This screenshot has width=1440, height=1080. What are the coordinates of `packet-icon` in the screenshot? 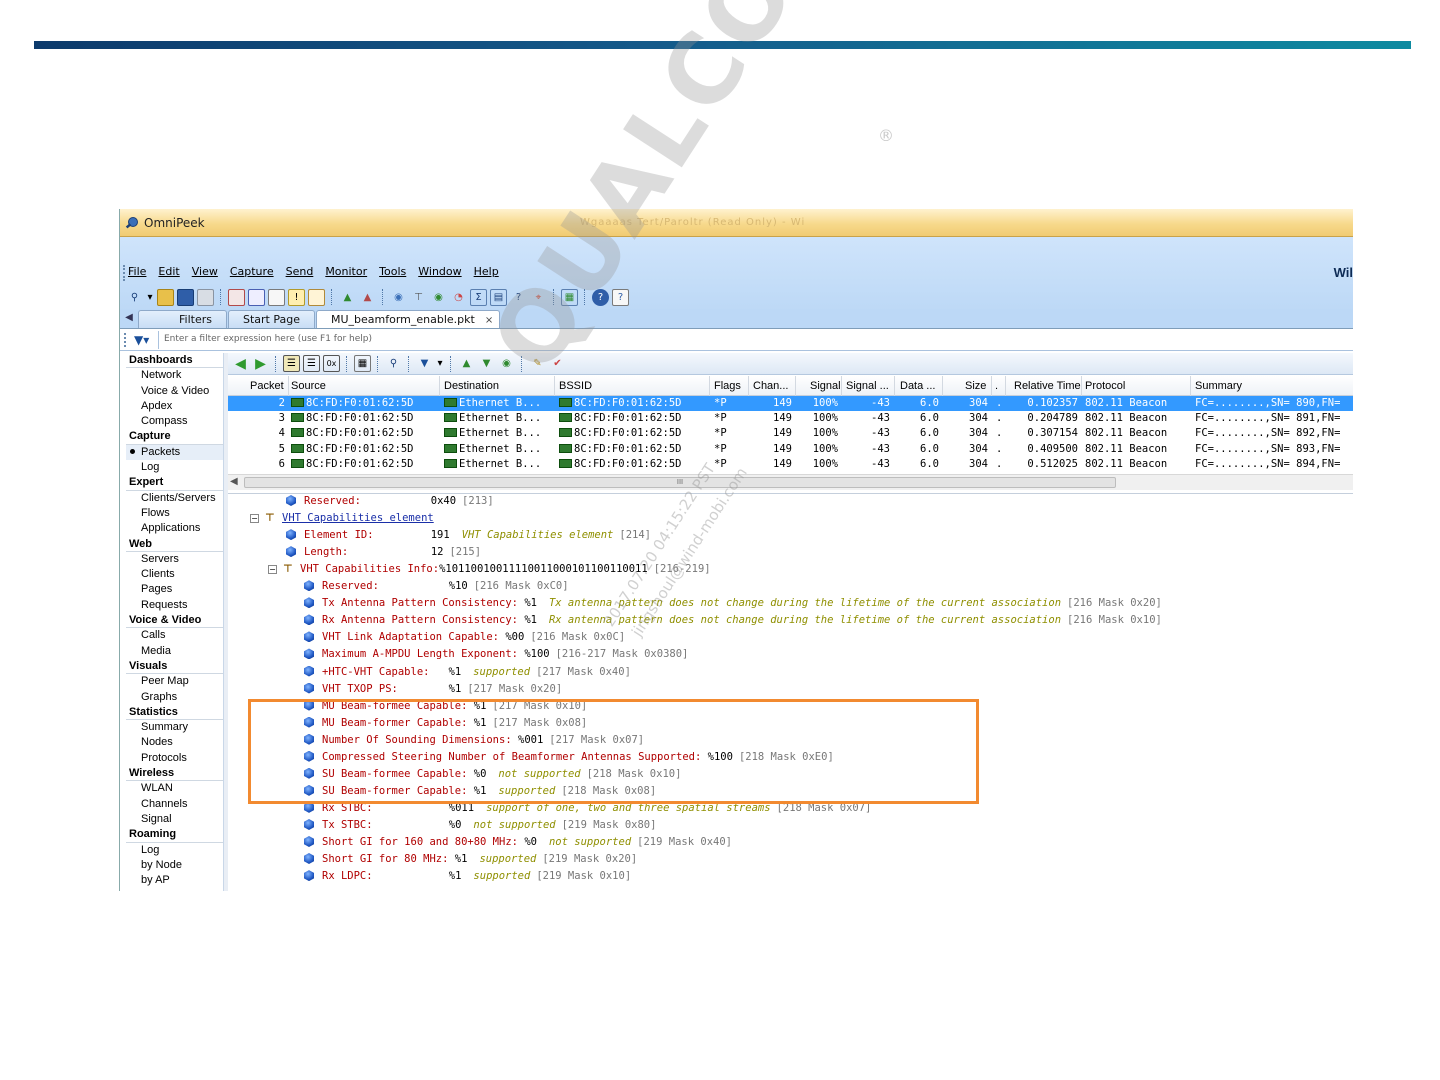 It's located at (236, 297).